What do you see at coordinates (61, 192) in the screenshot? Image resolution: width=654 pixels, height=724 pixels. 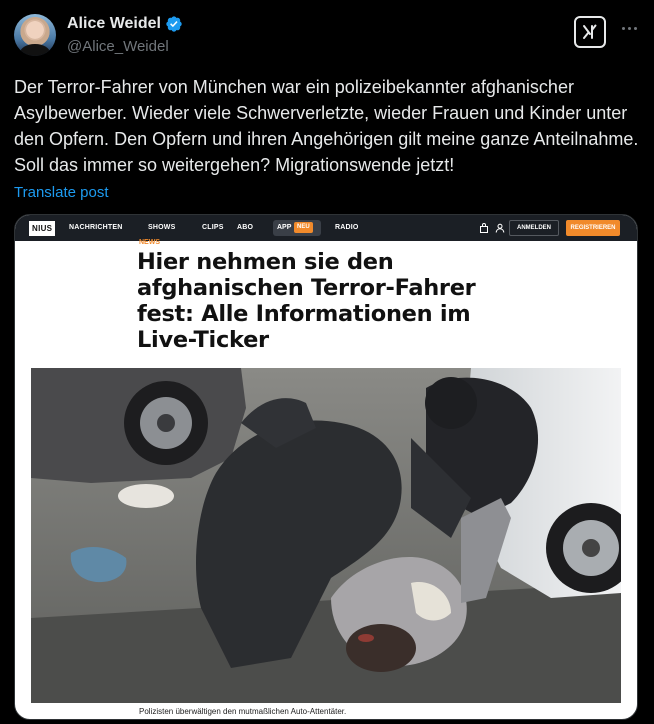 I see `translate-post-link: Translate post` at bounding box center [61, 192].